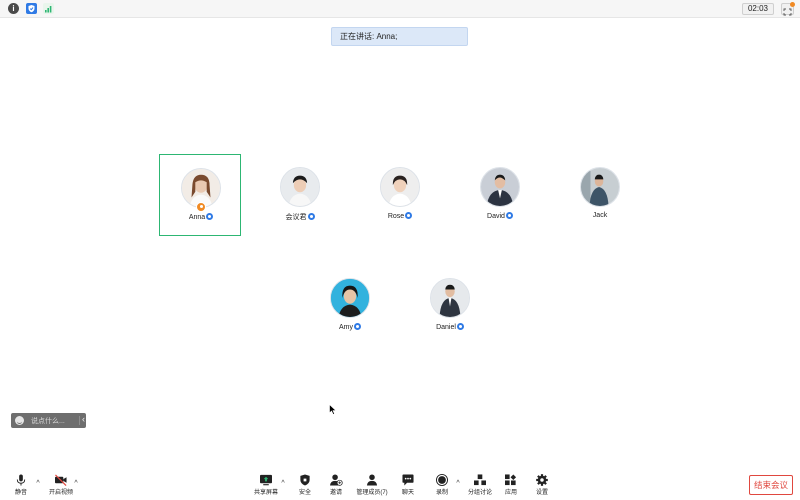 The height and width of the screenshot is (500, 800). Describe the element at coordinates (400, 216) in the screenshot. I see `participant-name: Rose` at that location.